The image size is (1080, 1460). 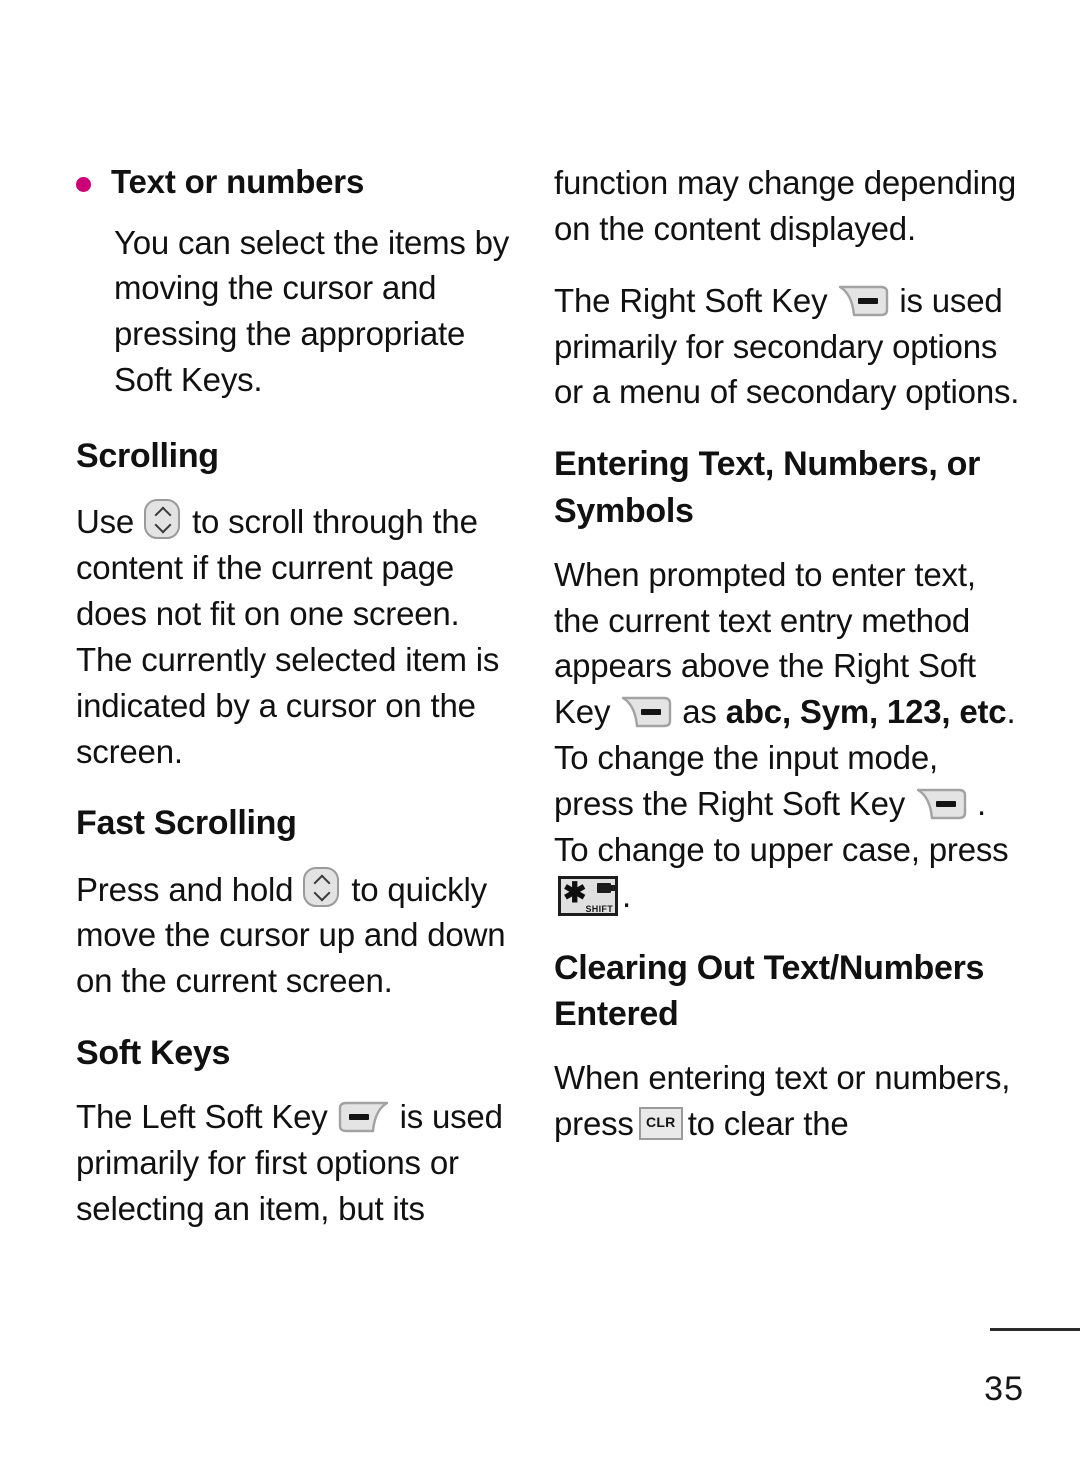 What do you see at coordinates (769, 990) in the screenshot?
I see `heading-clearing-out: Clearing Out Text/Numbers Entered` at bounding box center [769, 990].